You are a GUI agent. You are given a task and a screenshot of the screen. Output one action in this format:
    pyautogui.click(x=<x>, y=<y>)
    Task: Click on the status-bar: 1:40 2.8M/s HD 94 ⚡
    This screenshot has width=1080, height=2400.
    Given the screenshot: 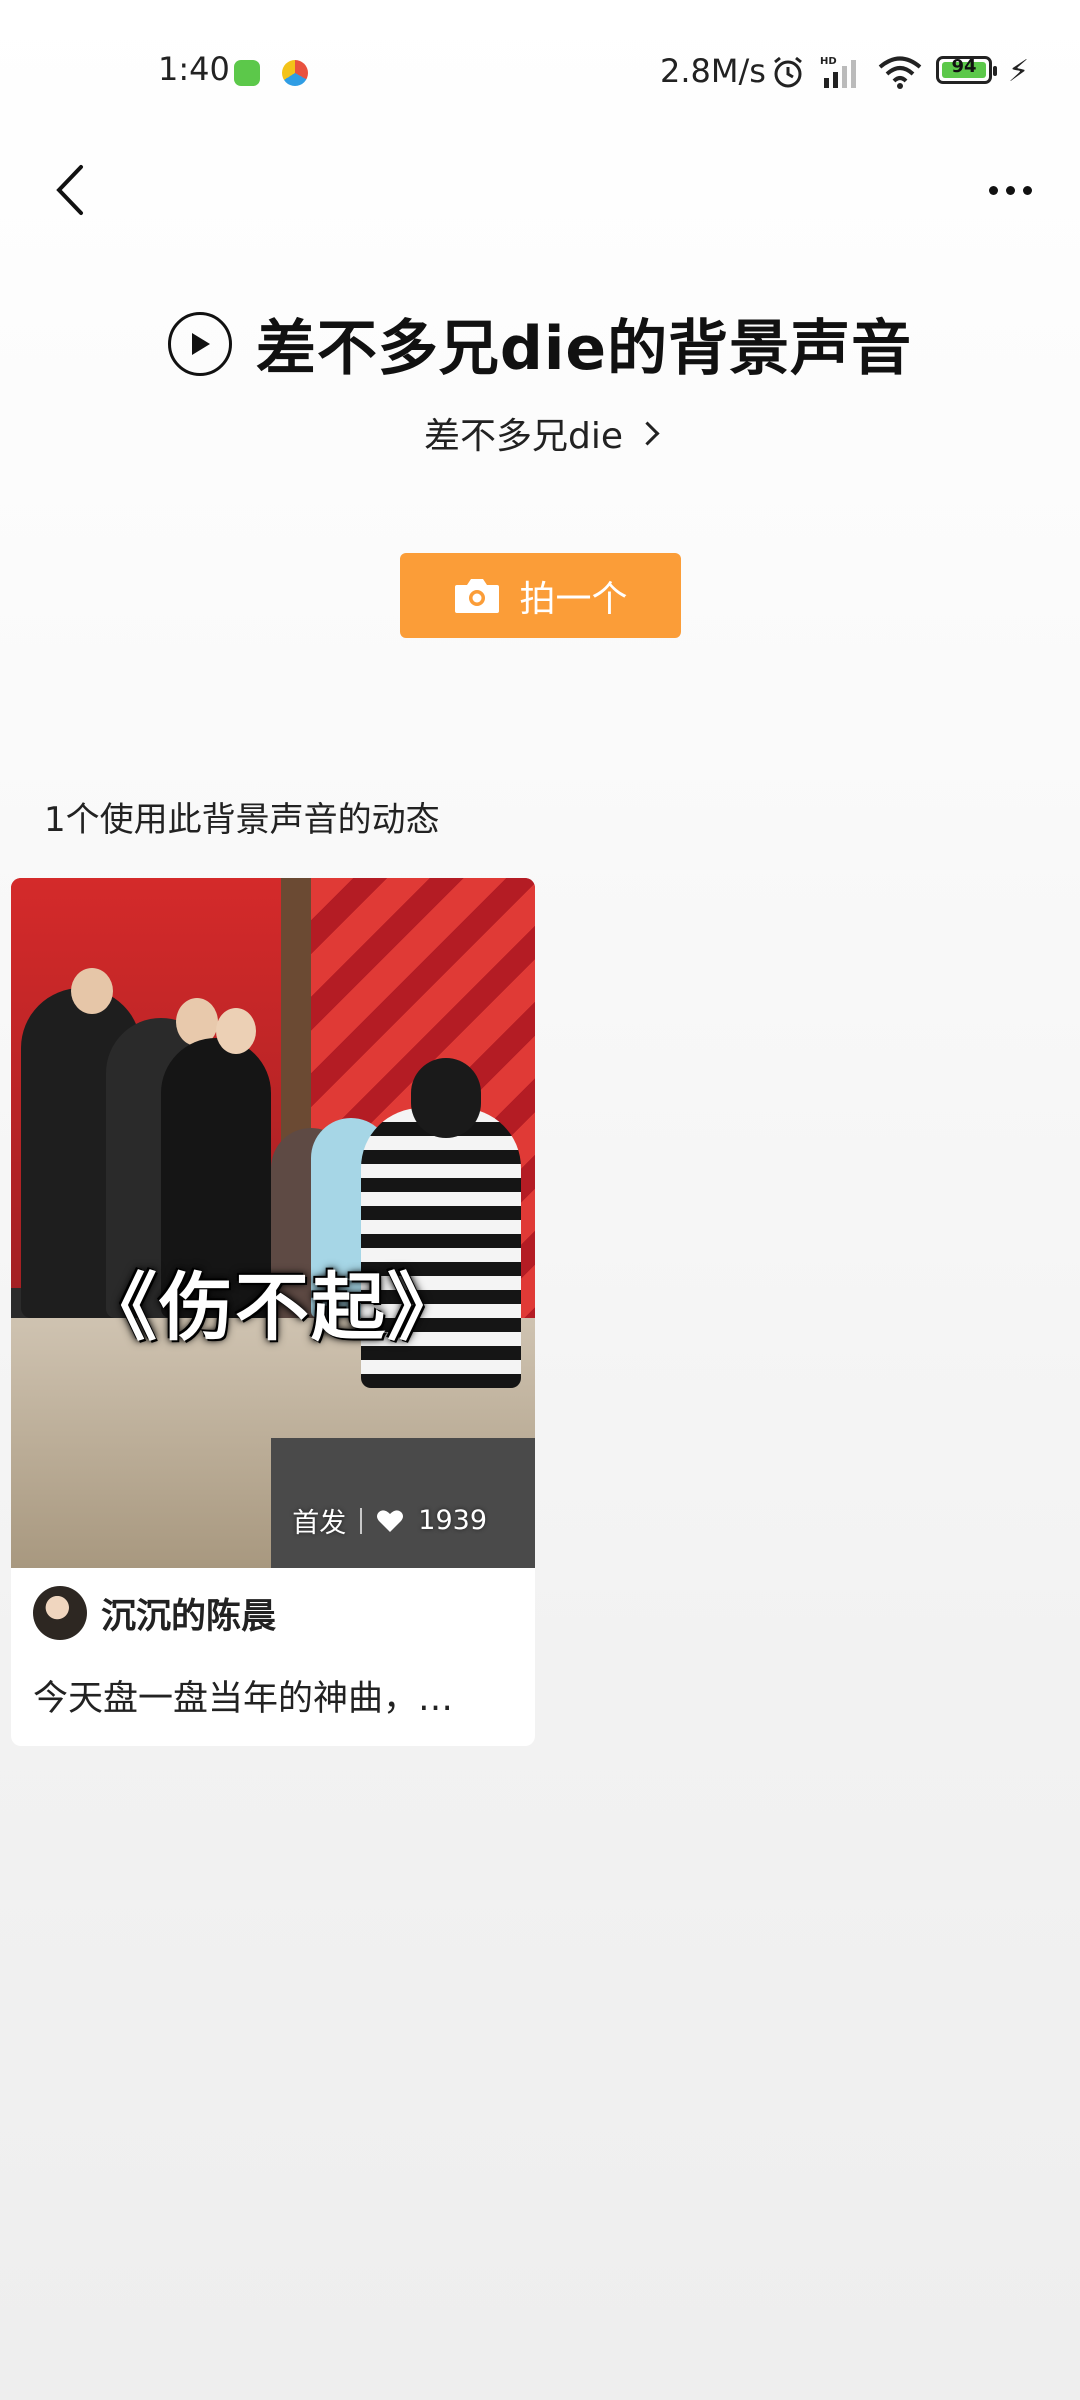 What is the action you would take?
    pyautogui.click(x=540, y=70)
    